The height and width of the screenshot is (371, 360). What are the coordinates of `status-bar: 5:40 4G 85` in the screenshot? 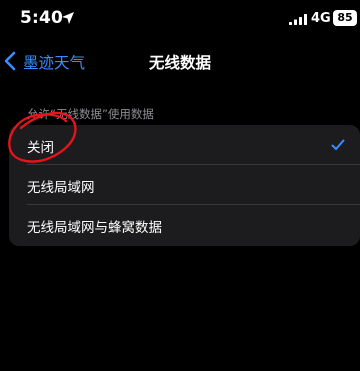 It's located at (180, 19).